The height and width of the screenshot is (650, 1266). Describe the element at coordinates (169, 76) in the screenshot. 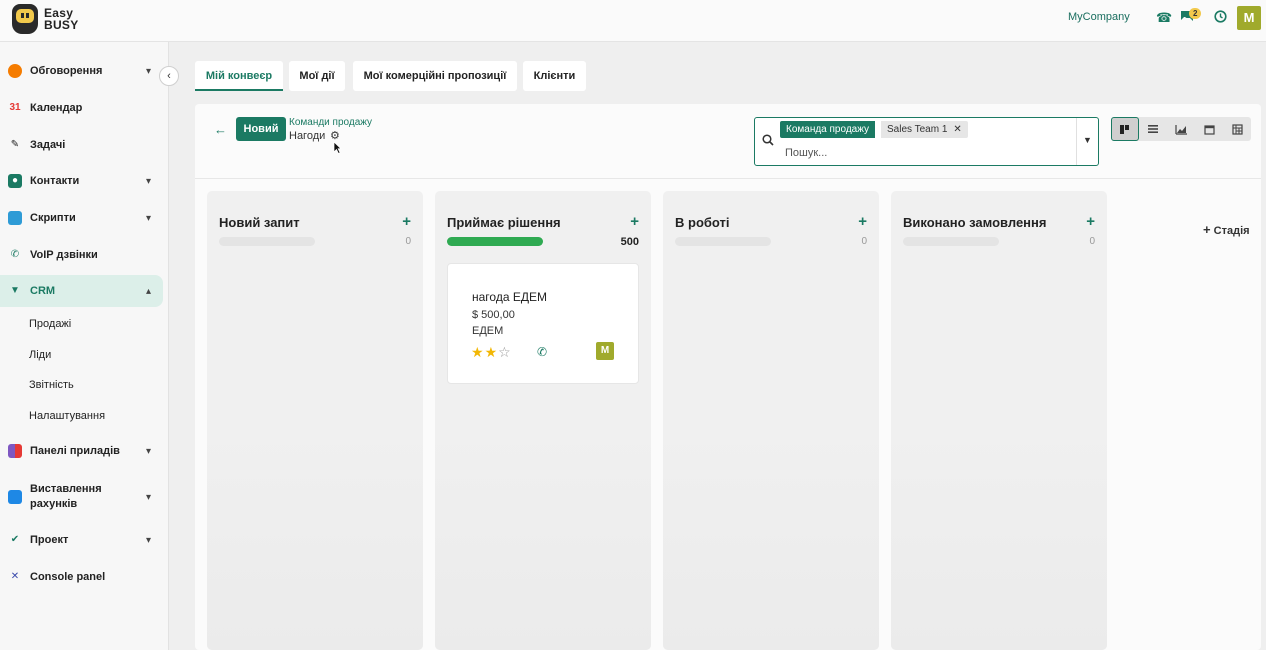

I see `sidebar-collapse-button: ‹` at that location.